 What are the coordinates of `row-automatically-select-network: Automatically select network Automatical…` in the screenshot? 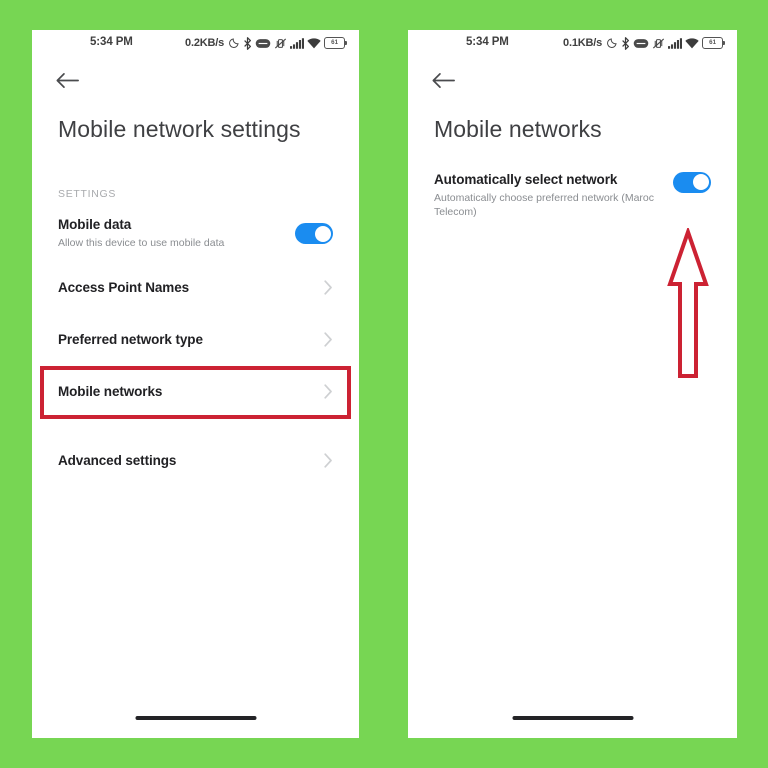 It's located at (572, 201).